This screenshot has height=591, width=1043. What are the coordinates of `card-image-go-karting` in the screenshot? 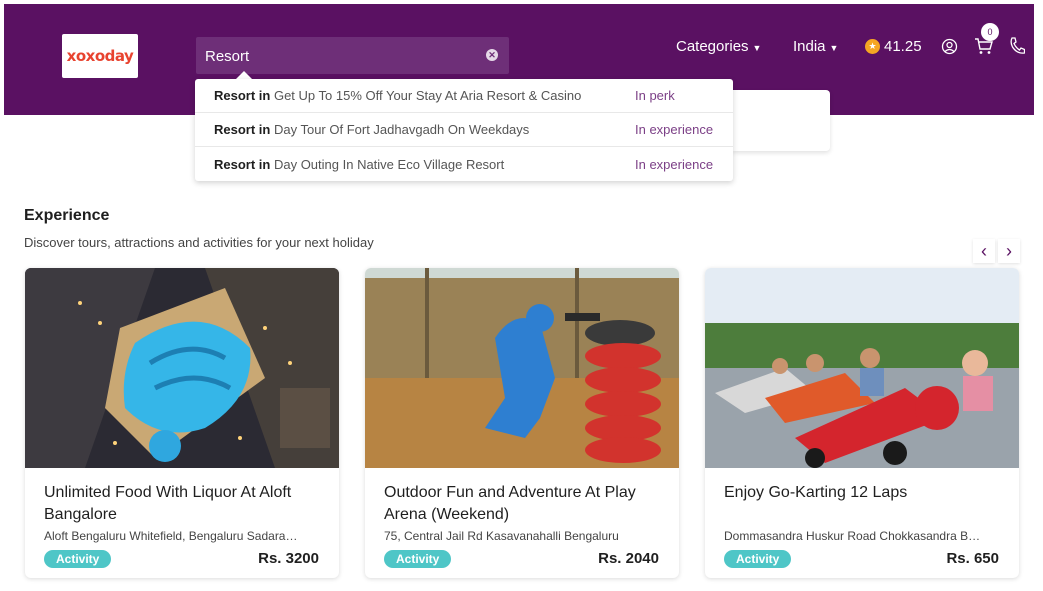 It's located at (862, 368).